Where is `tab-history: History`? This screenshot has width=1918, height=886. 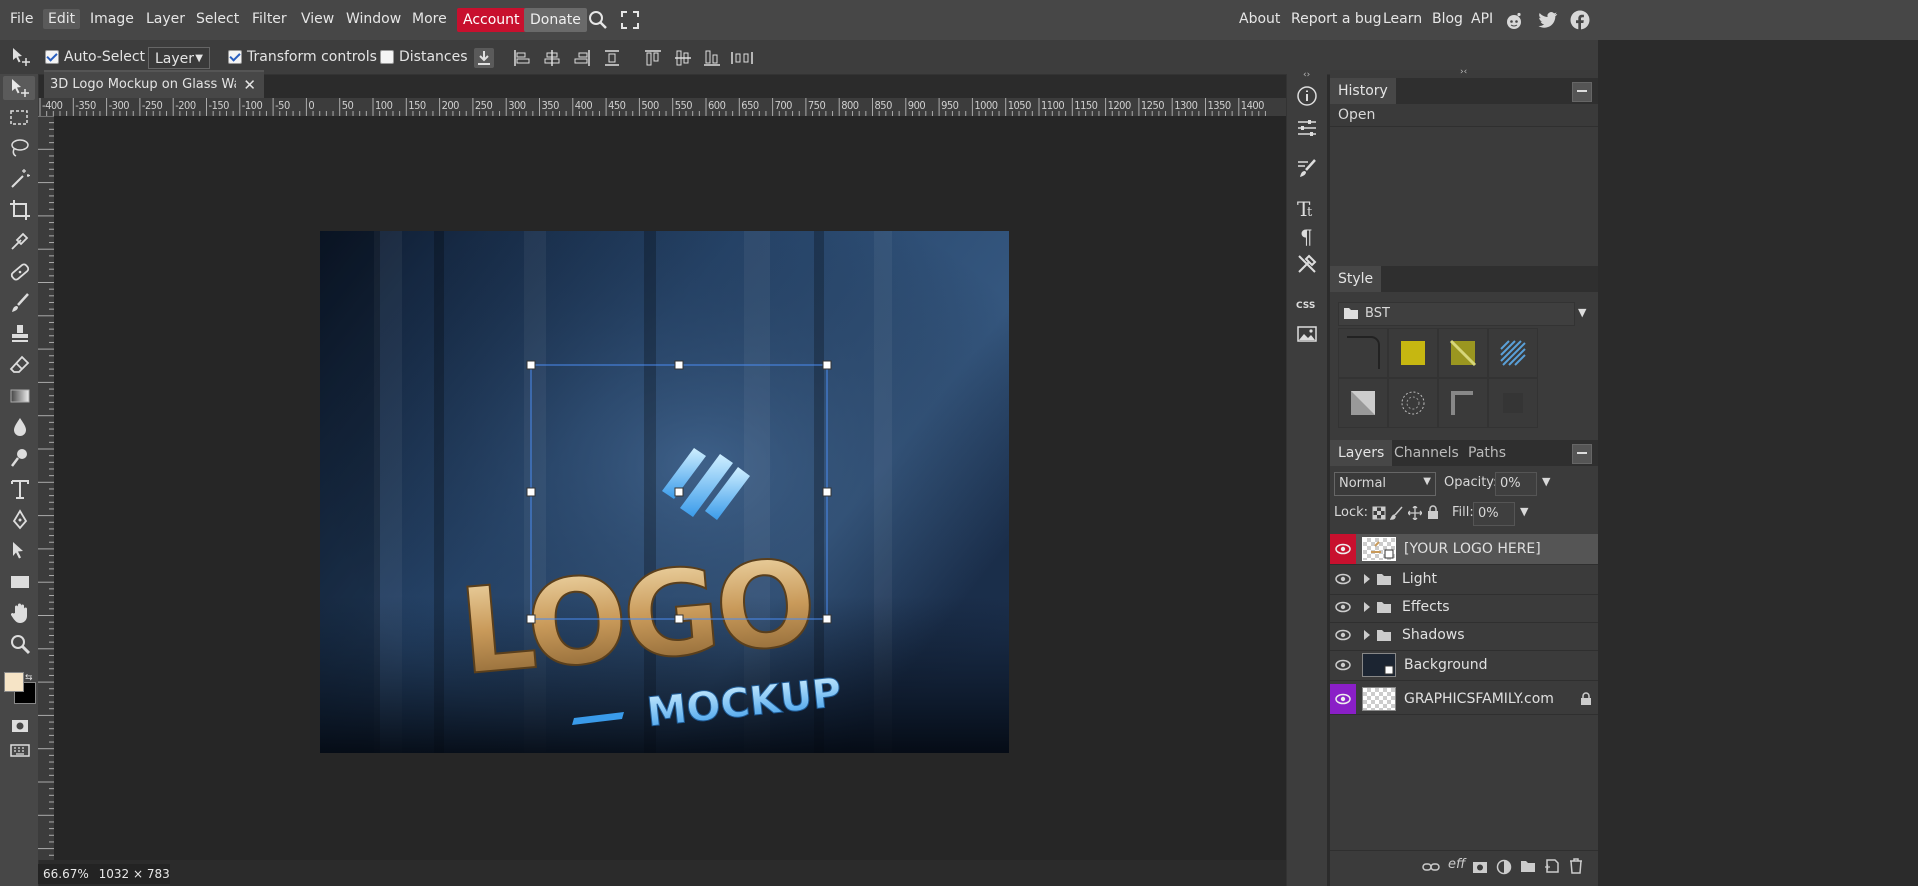 tab-history: History is located at coordinates (1363, 91).